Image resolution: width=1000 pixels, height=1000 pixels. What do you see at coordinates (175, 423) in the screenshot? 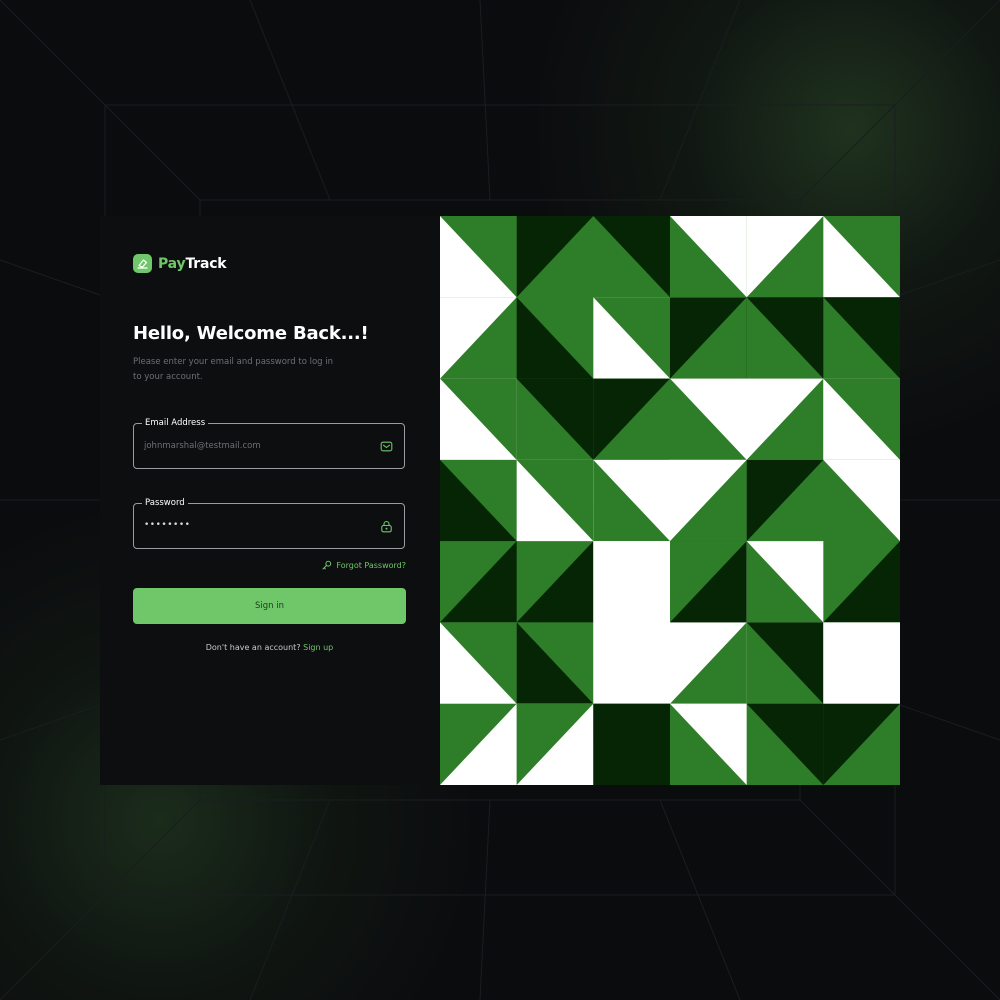
I see `email-label: Email Address` at bounding box center [175, 423].